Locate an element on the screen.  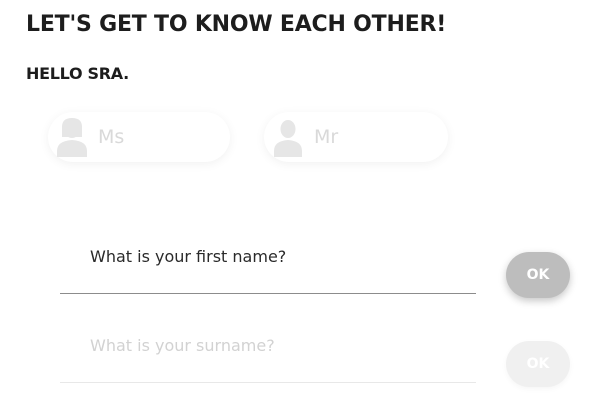
surname-ok-button: OK is located at coordinates (538, 364).